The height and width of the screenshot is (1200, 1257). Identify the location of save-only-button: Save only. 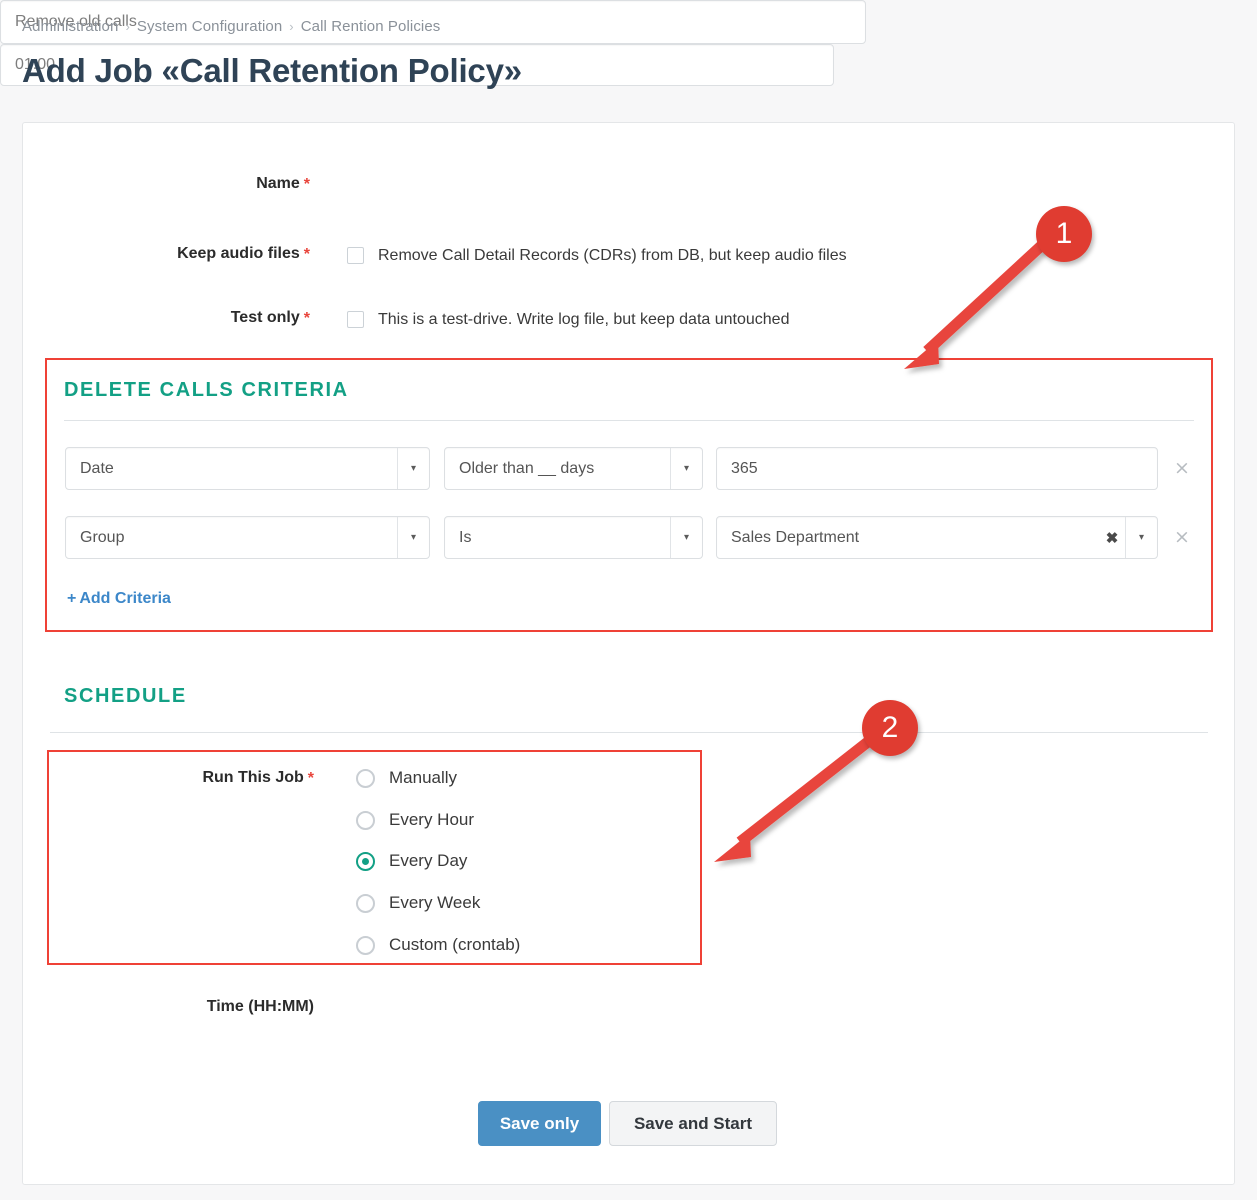
(539, 1123).